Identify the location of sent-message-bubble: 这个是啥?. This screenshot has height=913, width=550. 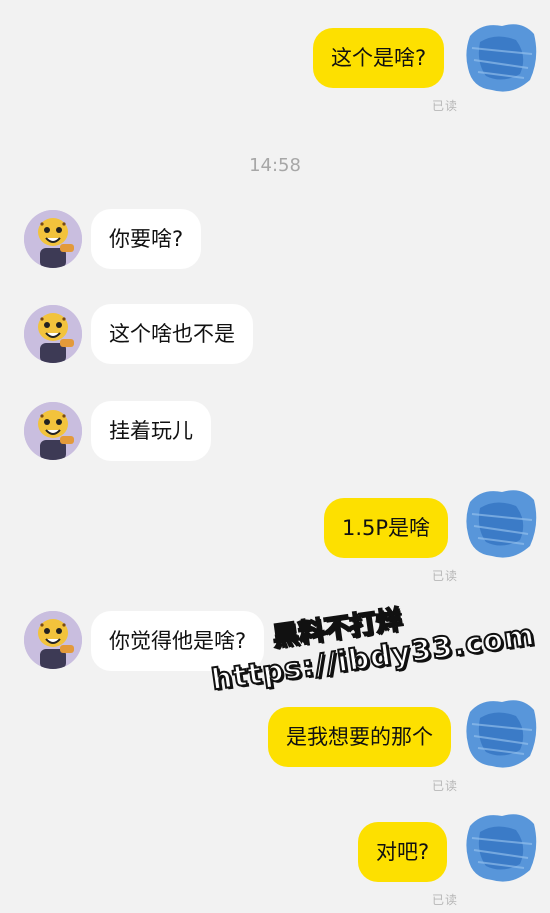
(379, 58).